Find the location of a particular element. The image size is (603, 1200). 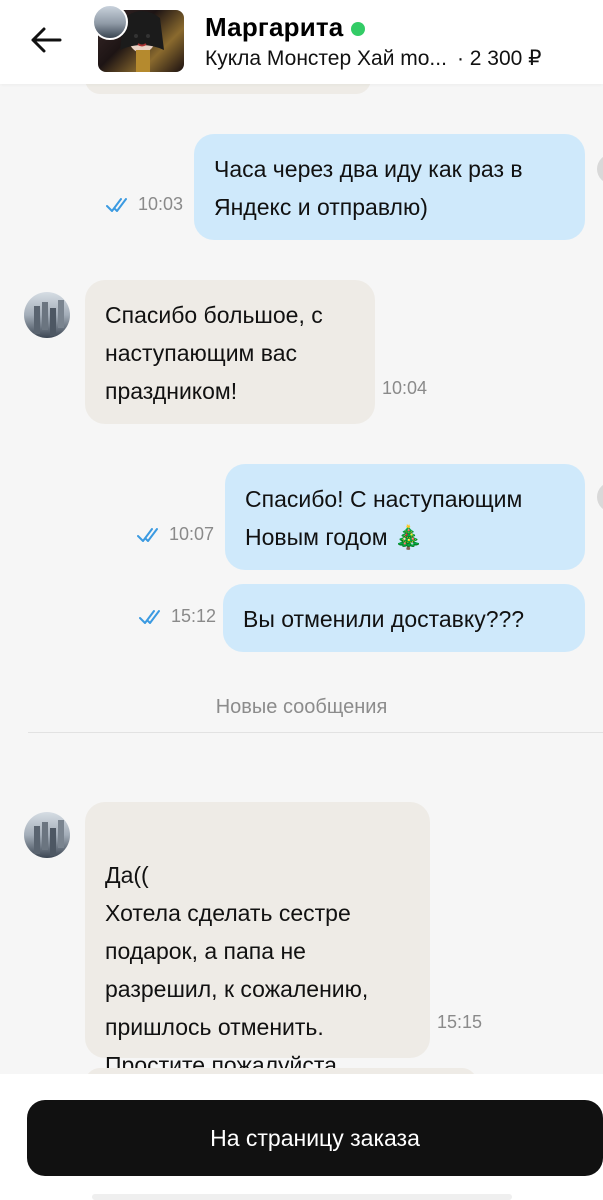

message-time: 10:03 is located at coordinates (144, 204).